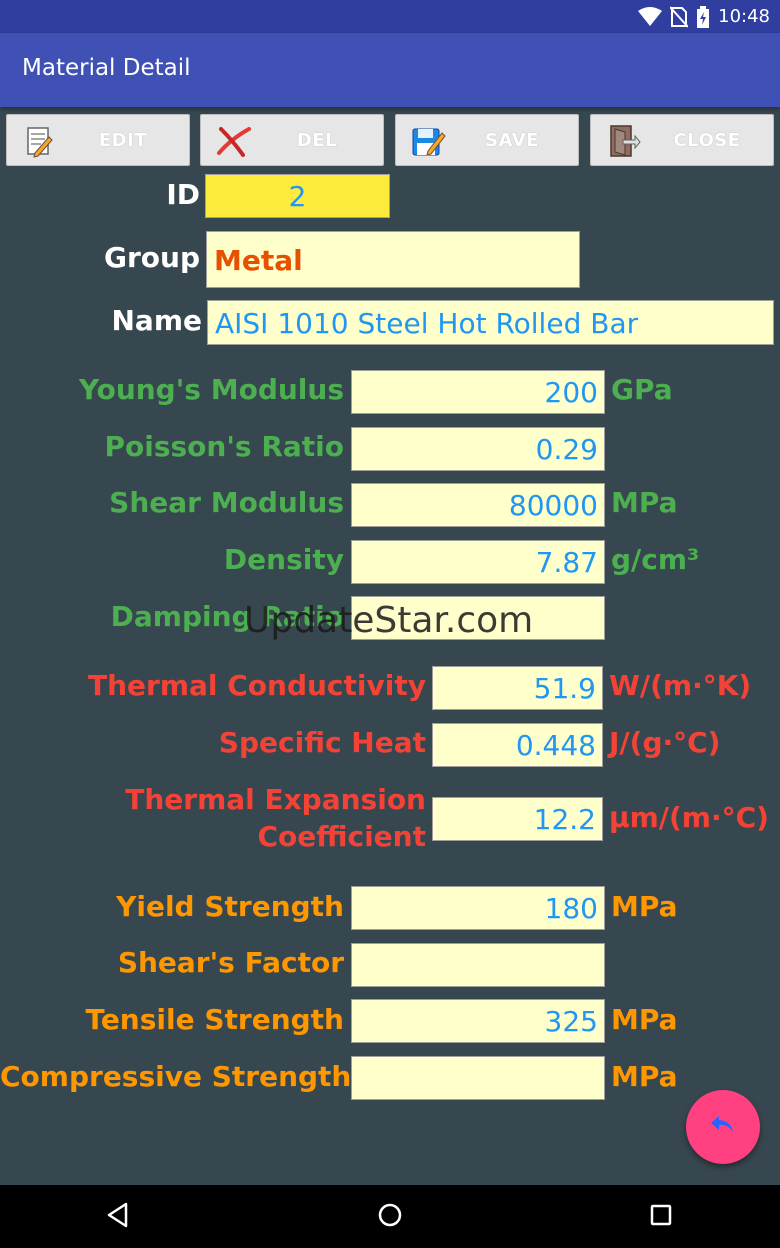  I want to click on specific-heat-label: Specific Heat, so click(322, 742).